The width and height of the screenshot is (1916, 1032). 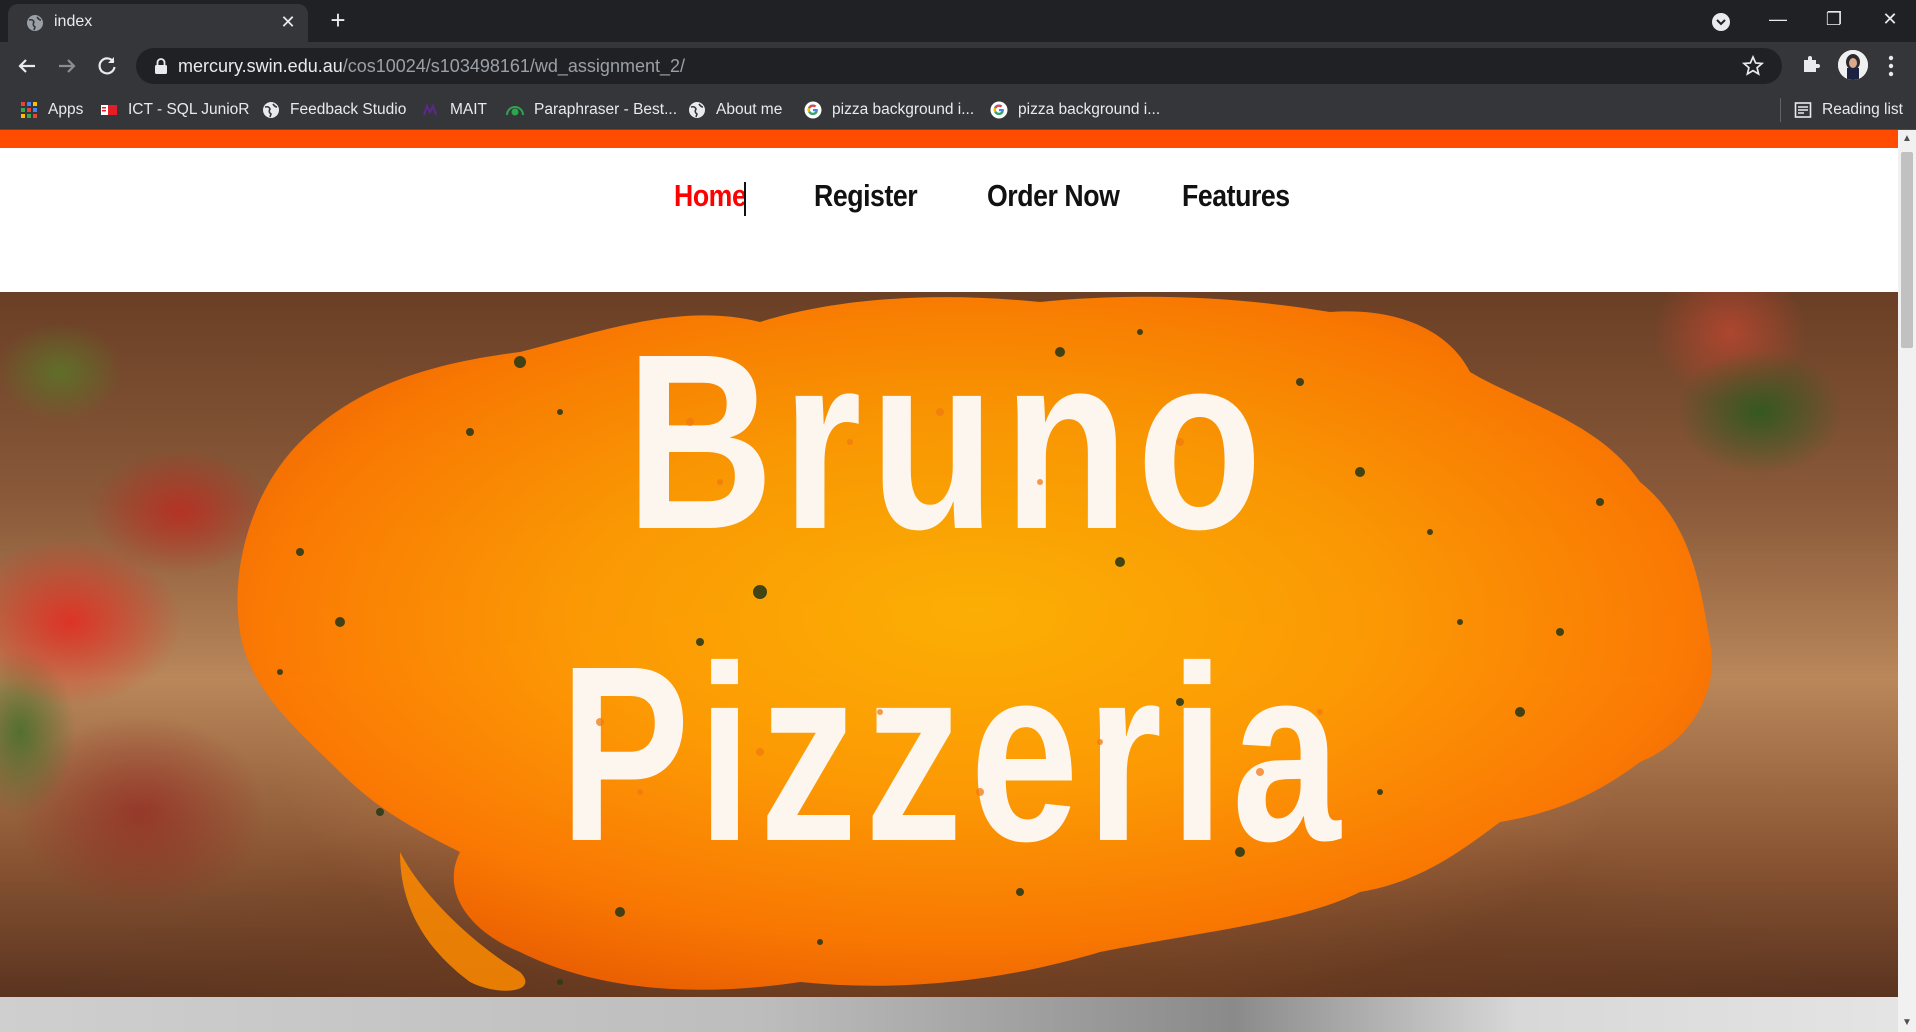 I want to click on bookmark-label: About me, so click(x=749, y=109).